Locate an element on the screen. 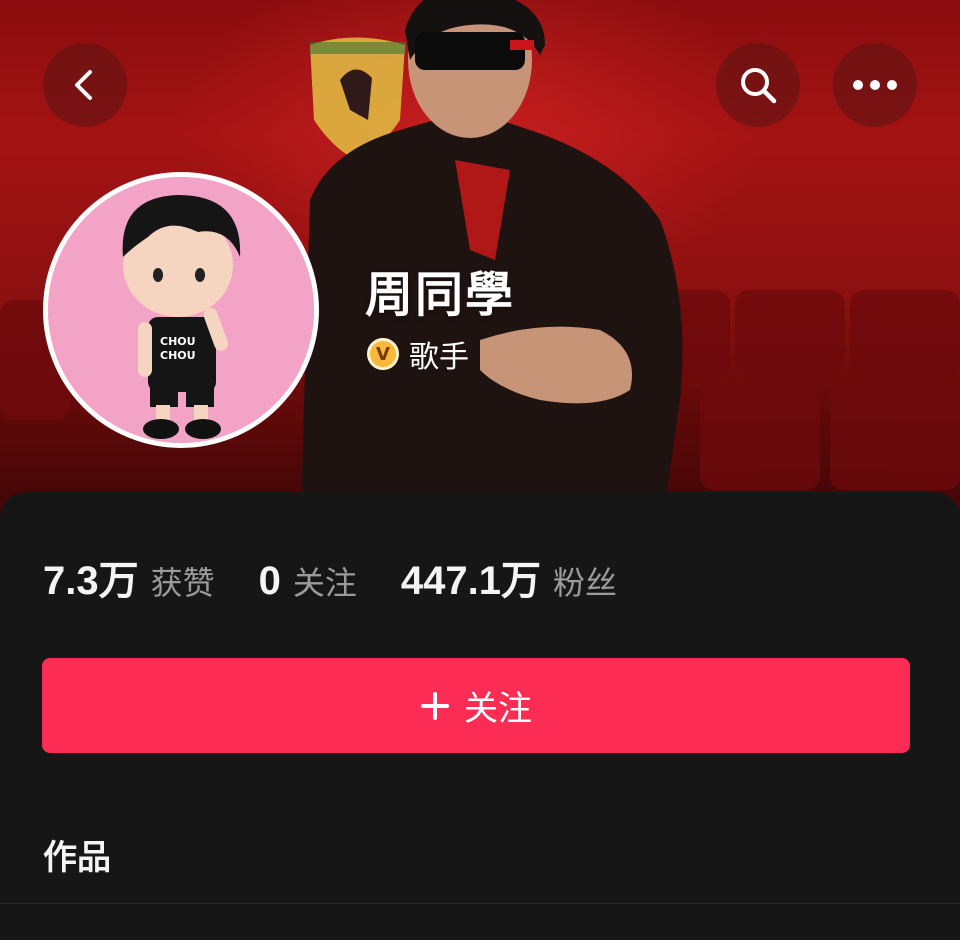  divider is located at coordinates (480, 903).